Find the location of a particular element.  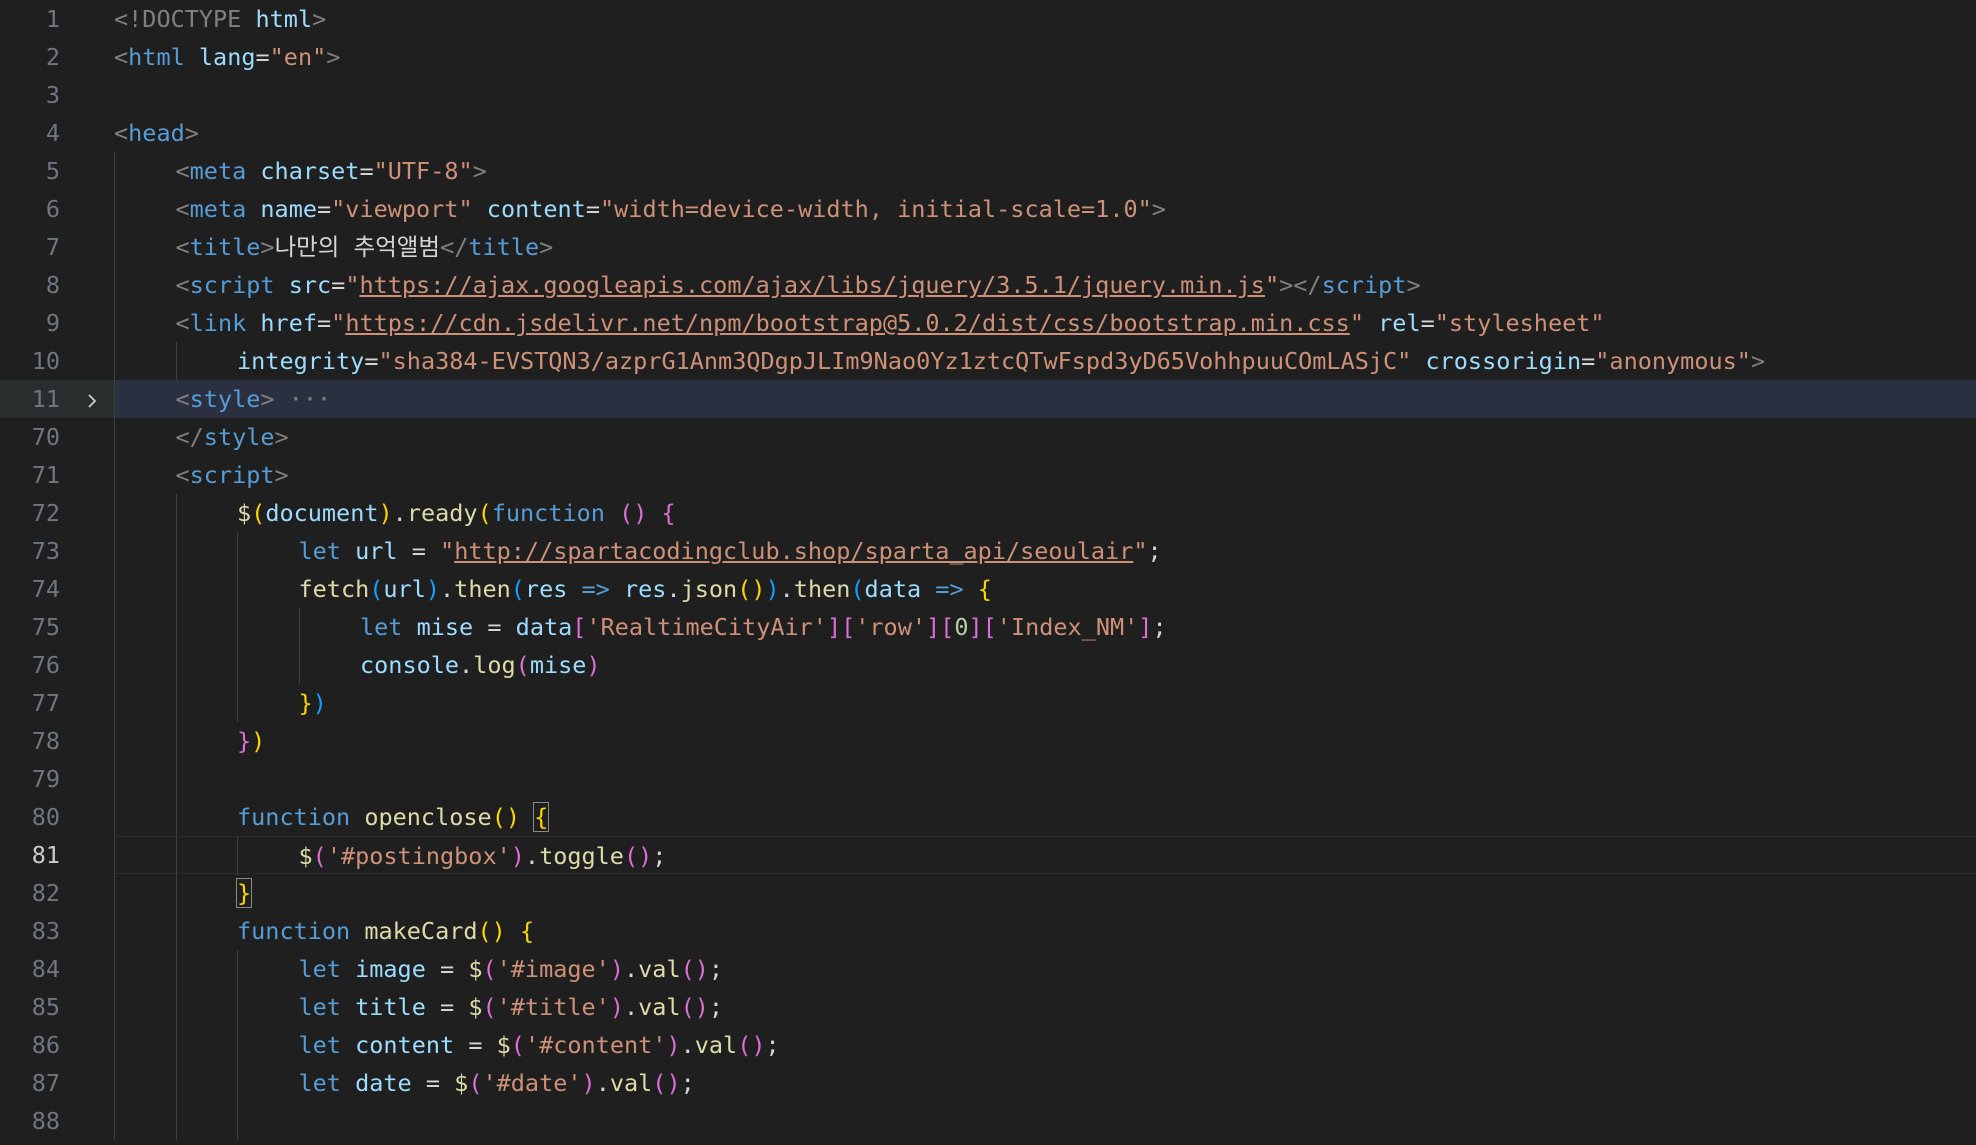

code-line: 7 <title>나만의 추억앨범</title> is located at coordinates (988, 247).